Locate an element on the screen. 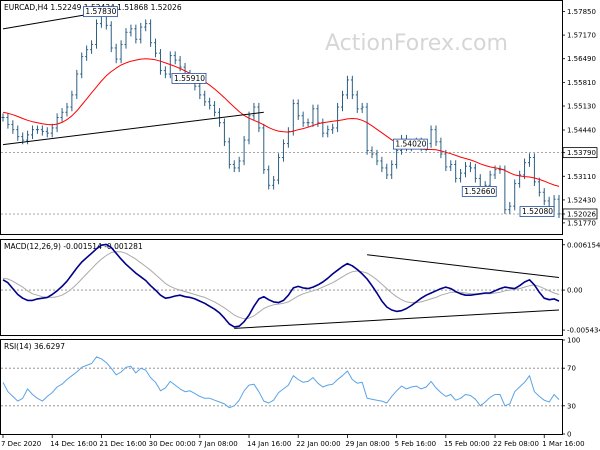  price-annotation-label: 1.55910 is located at coordinates (189, 78).